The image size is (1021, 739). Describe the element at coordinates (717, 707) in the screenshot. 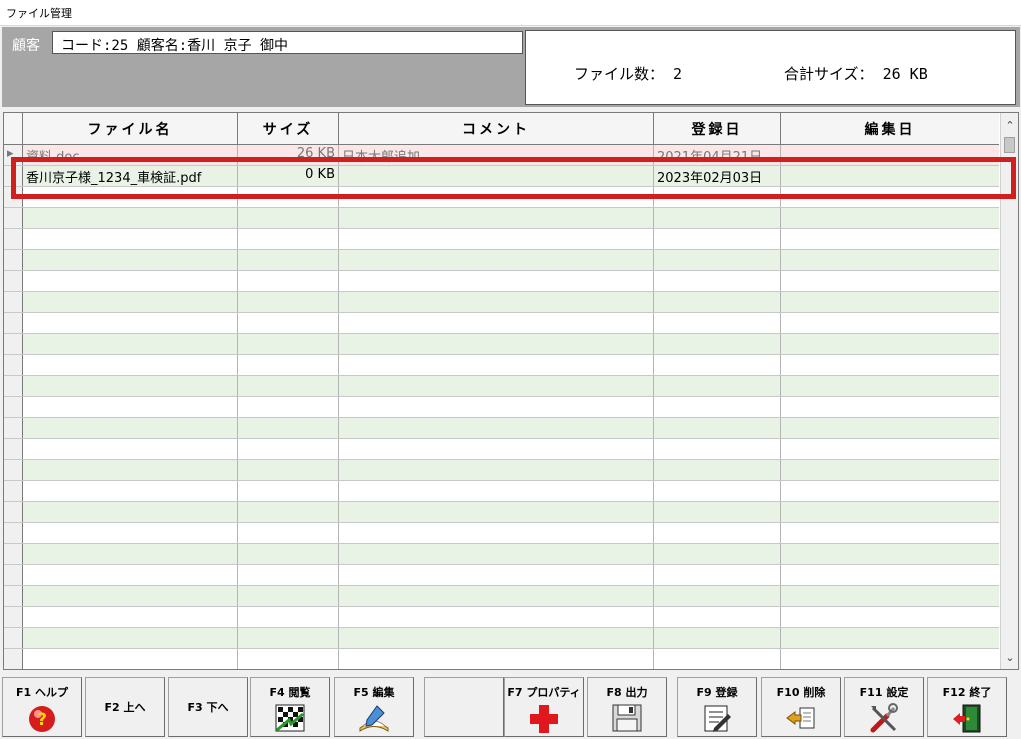

I see `toolbar-button-9: F9 登録` at that location.